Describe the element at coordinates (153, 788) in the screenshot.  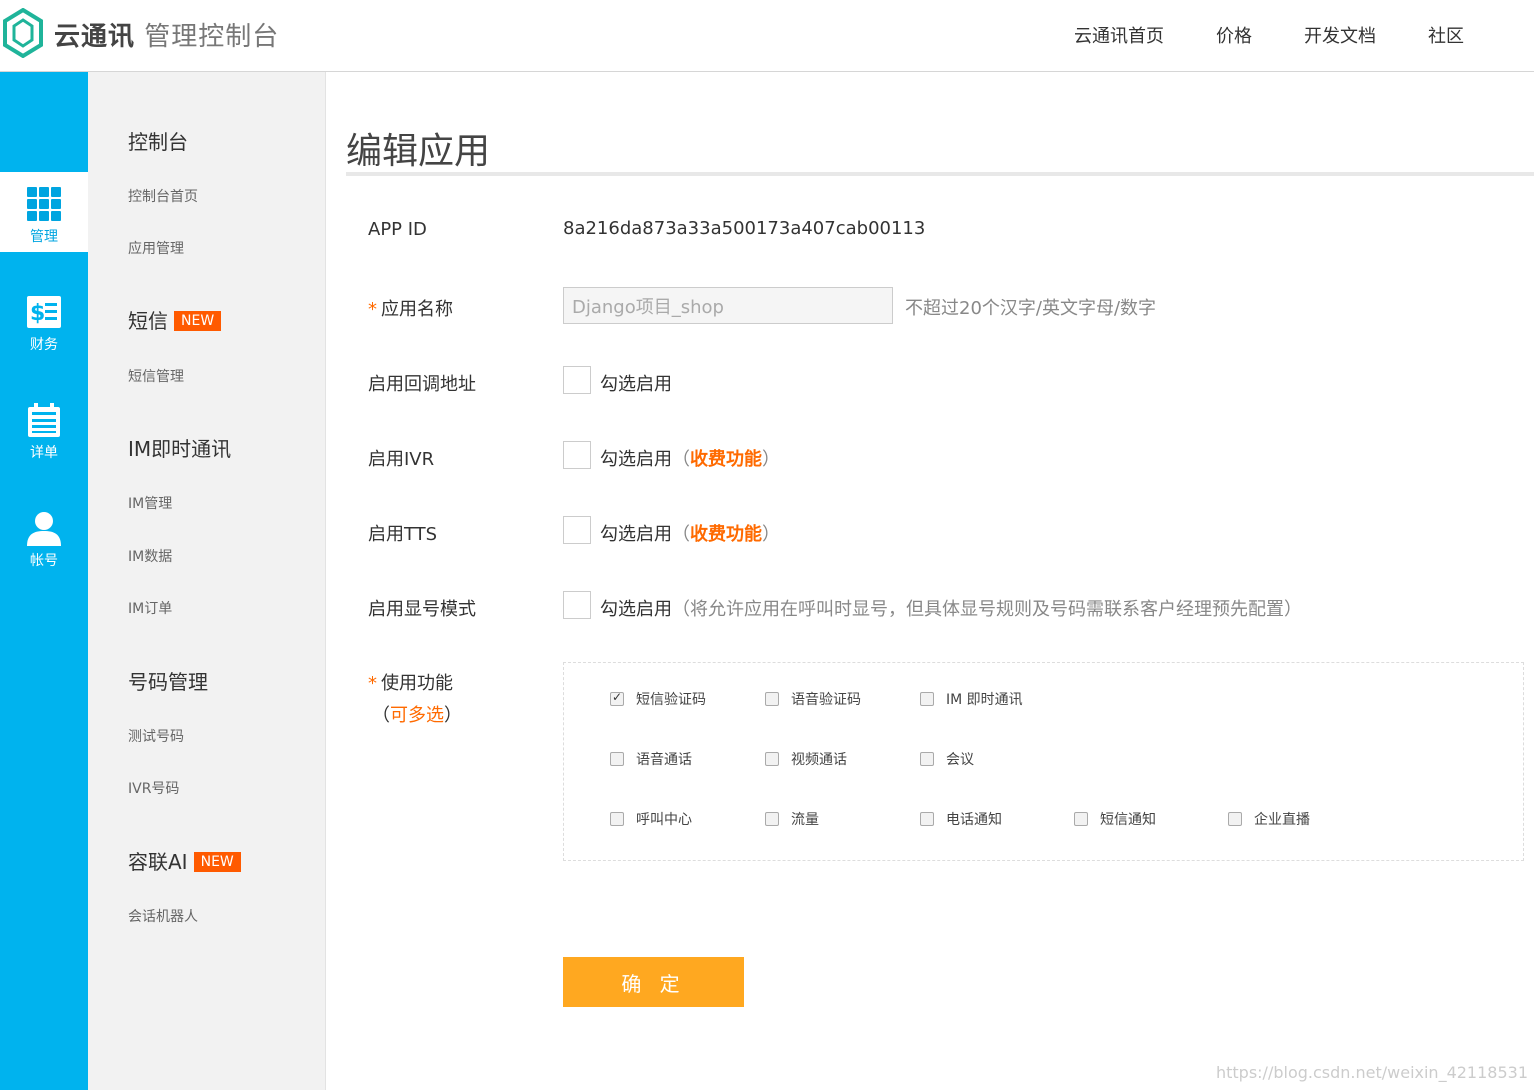
I see `sidebar-item-ivr-number: IVR号码` at that location.